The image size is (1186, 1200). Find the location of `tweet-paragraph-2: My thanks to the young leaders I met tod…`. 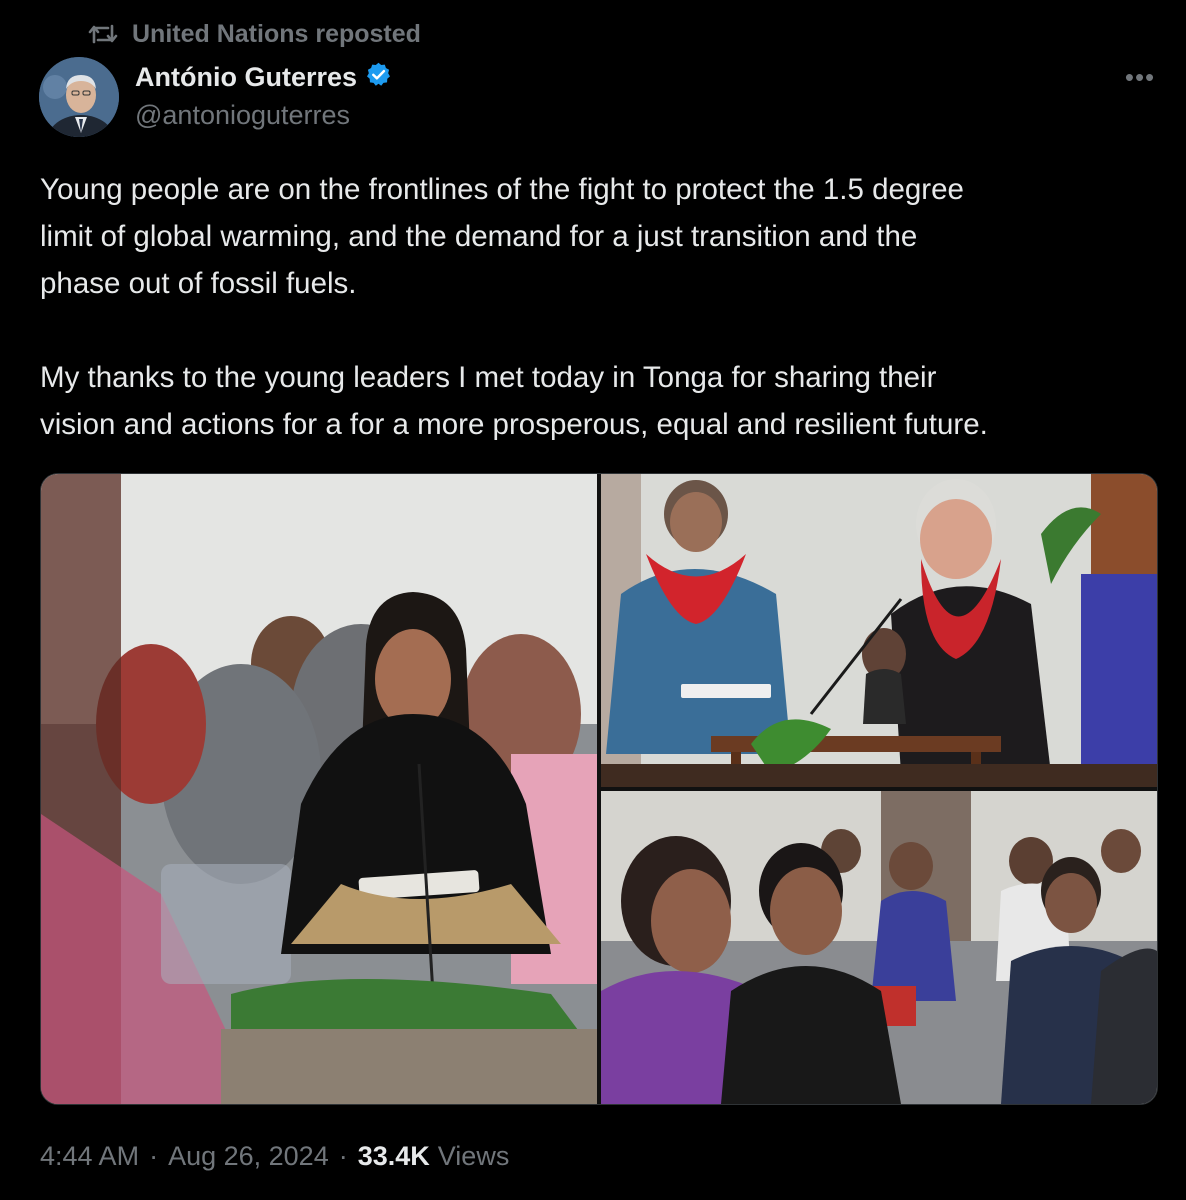

tweet-paragraph-2: My thanks to the young leaders I met tod… is located at coordinates (514, 401).